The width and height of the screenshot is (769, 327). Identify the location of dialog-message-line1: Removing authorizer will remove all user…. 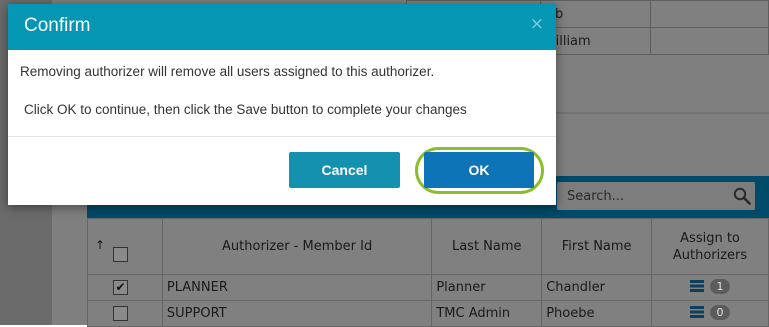
(227, 71).